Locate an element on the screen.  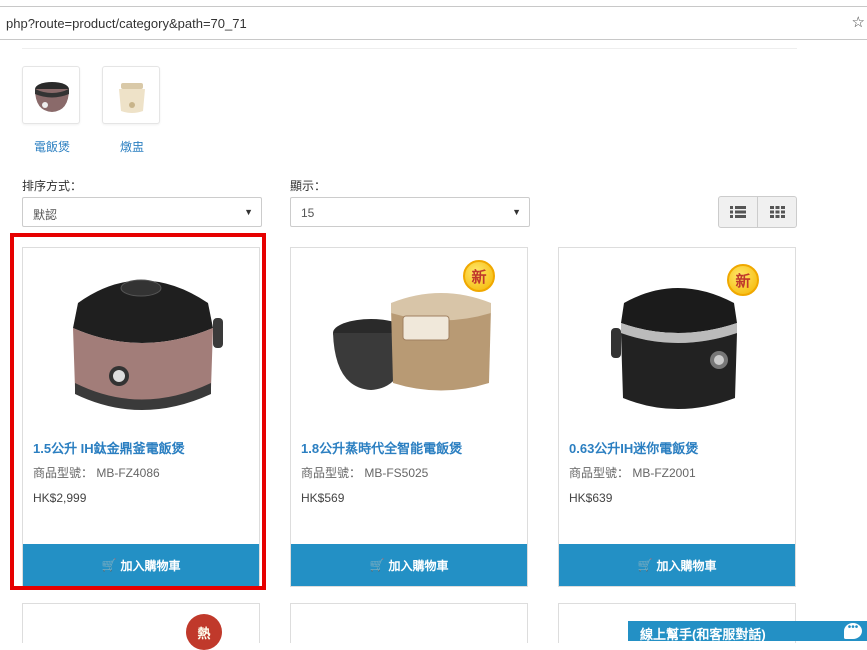
address-bar: php?route=product/category&path=70_71 ☆ is located at coordinates (433, 23).